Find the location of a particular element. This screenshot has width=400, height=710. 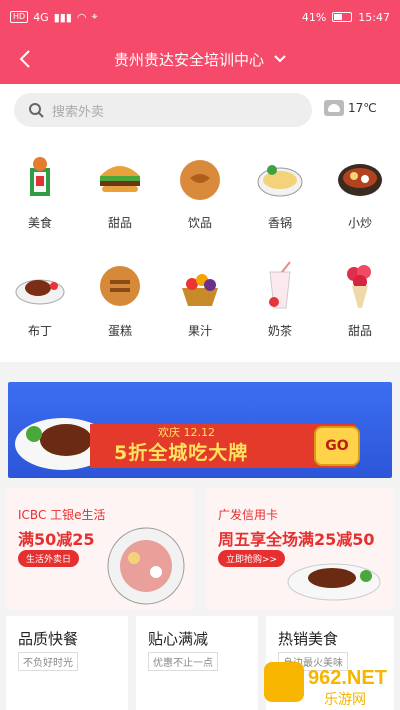

clock: 15:47 is located at coordinates (374, 17).